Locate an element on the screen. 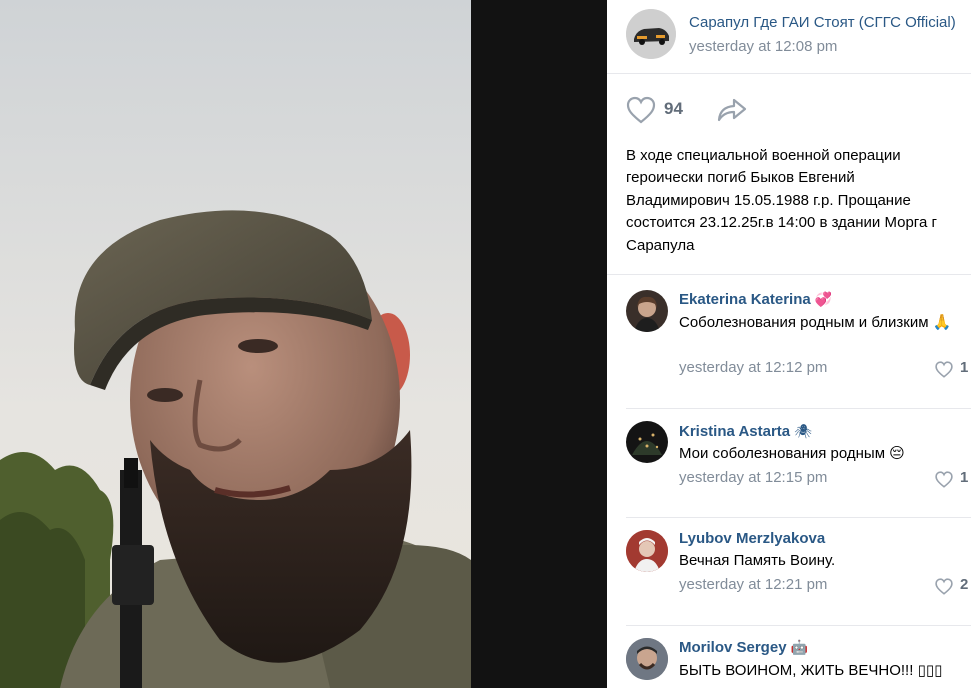  group-avatar is located at coordinates (651, 34).